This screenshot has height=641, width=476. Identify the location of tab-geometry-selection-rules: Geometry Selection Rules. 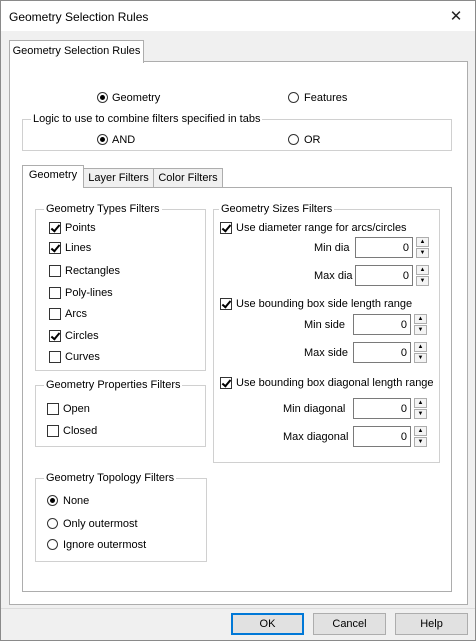
(76, 51).